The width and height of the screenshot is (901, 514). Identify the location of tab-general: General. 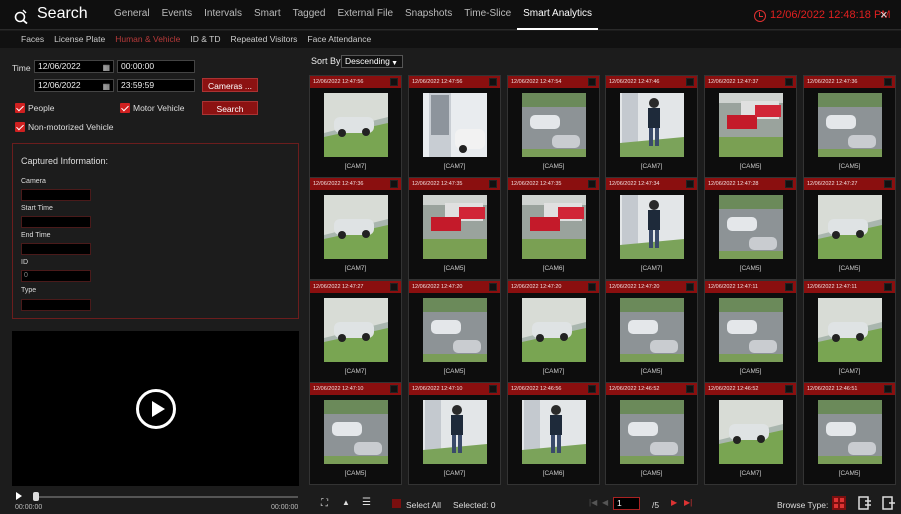
(132, 15).